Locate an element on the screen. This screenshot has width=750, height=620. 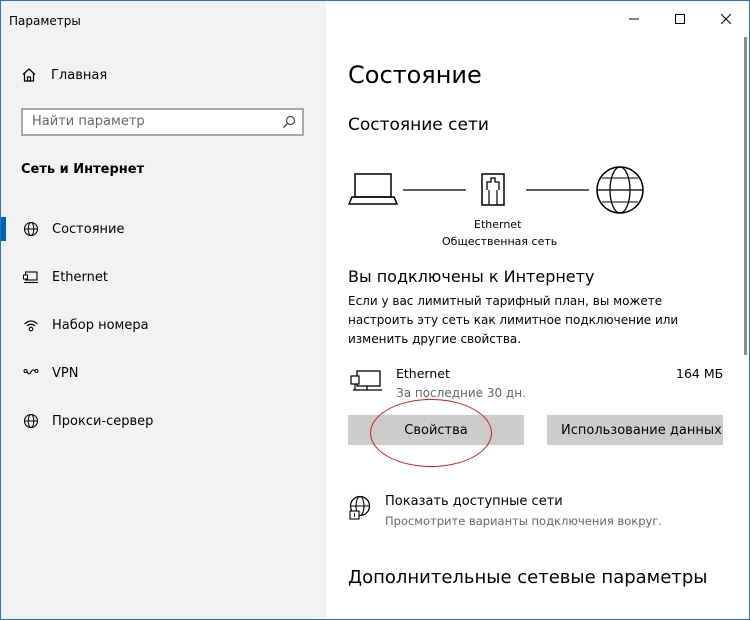
sidebar-item-status: Состояние is located at coordinates (163, 229).